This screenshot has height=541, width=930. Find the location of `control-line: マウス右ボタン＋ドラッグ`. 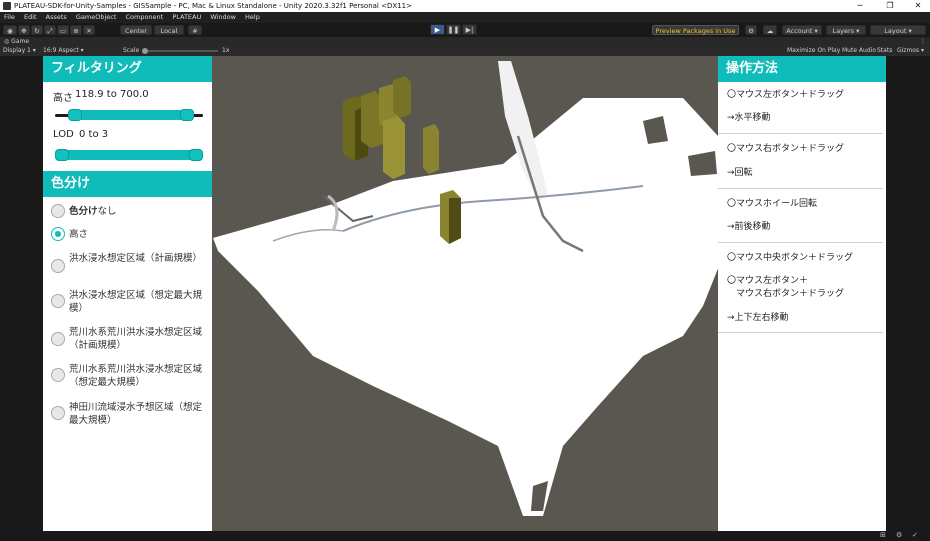

control-line: マウス右ボタン＋ドラッグ is located at coordinates (786, 294).